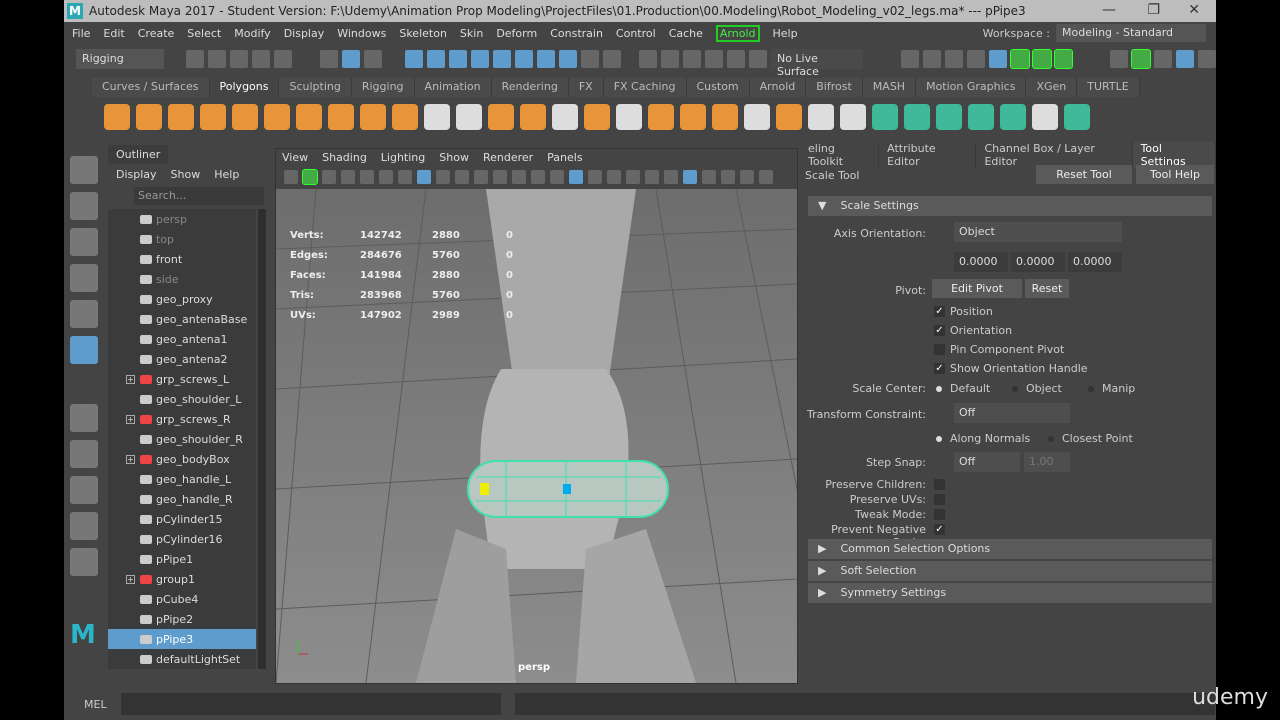 The width and height of the screenshot is (1280, 720). I want to click on command-language-label: MEL, so click(95, 704).